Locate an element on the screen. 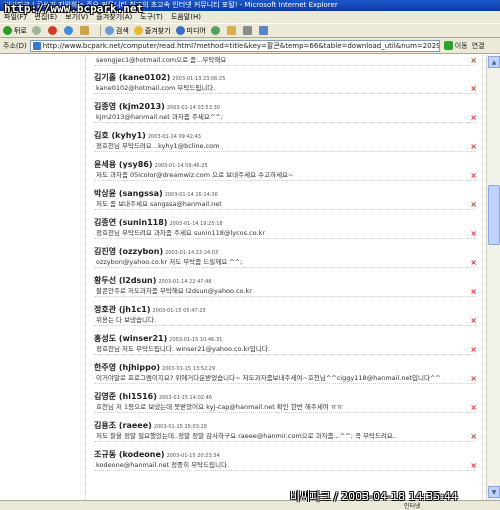 The image size is (500, 510). comment-author: 한주영 (hjhippo) is located at coordinates (127, 367).